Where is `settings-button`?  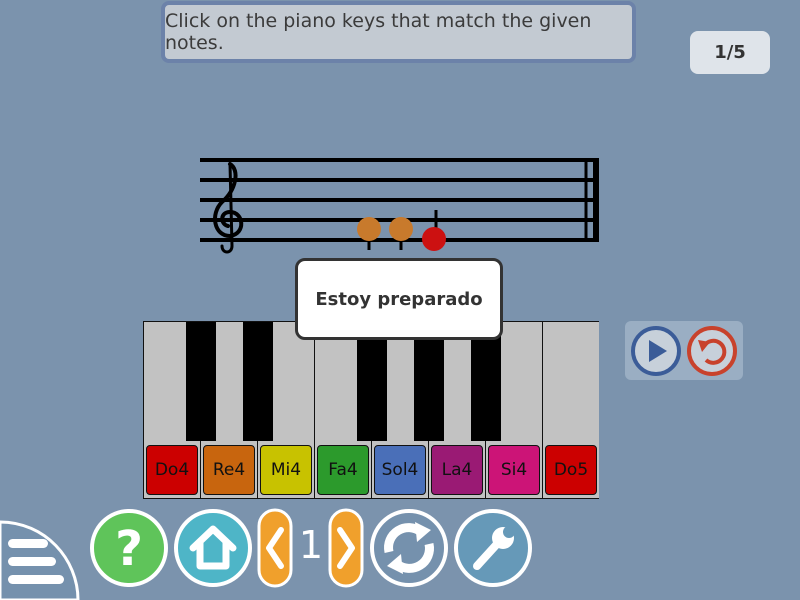 settings-button is located at coordinates (493, 548).